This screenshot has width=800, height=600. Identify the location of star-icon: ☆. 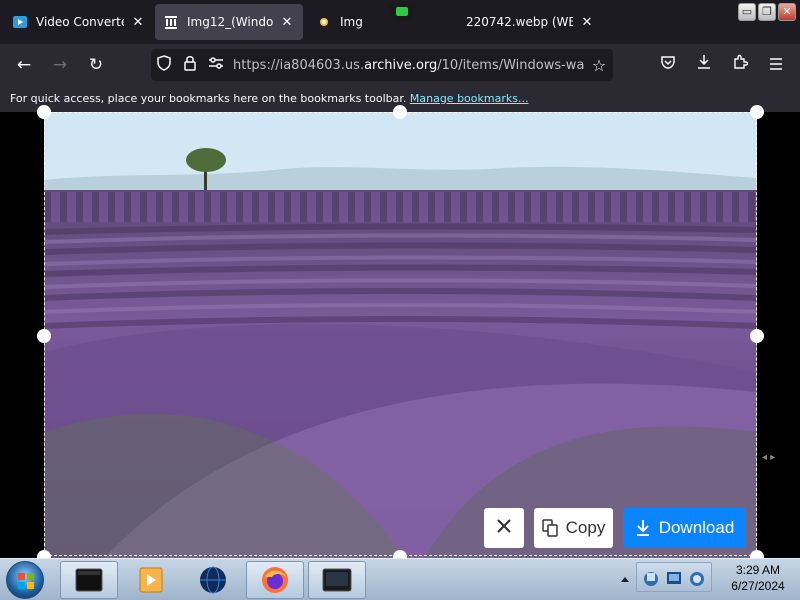
(599, 65).